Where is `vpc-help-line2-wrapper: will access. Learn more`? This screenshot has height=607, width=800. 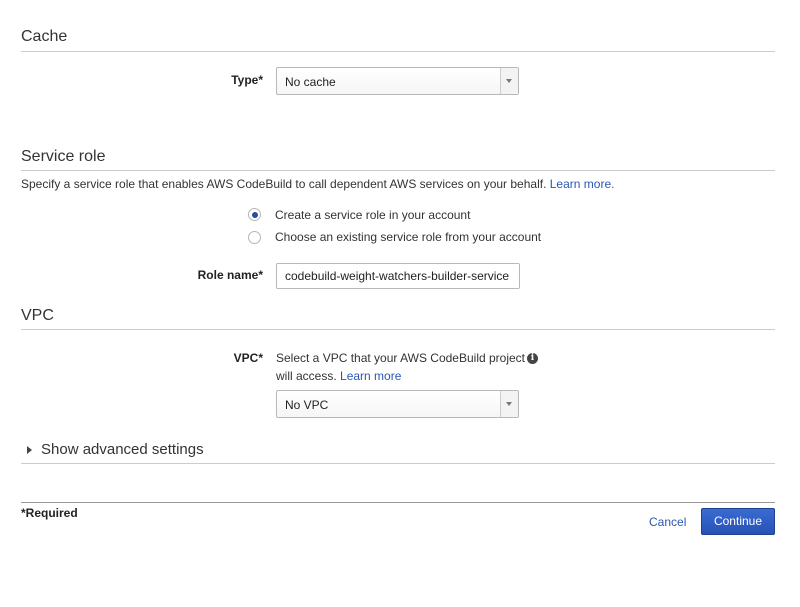
vpc-help-line2-wrapper: will access. Learn more is located at coordinates (338, 376).